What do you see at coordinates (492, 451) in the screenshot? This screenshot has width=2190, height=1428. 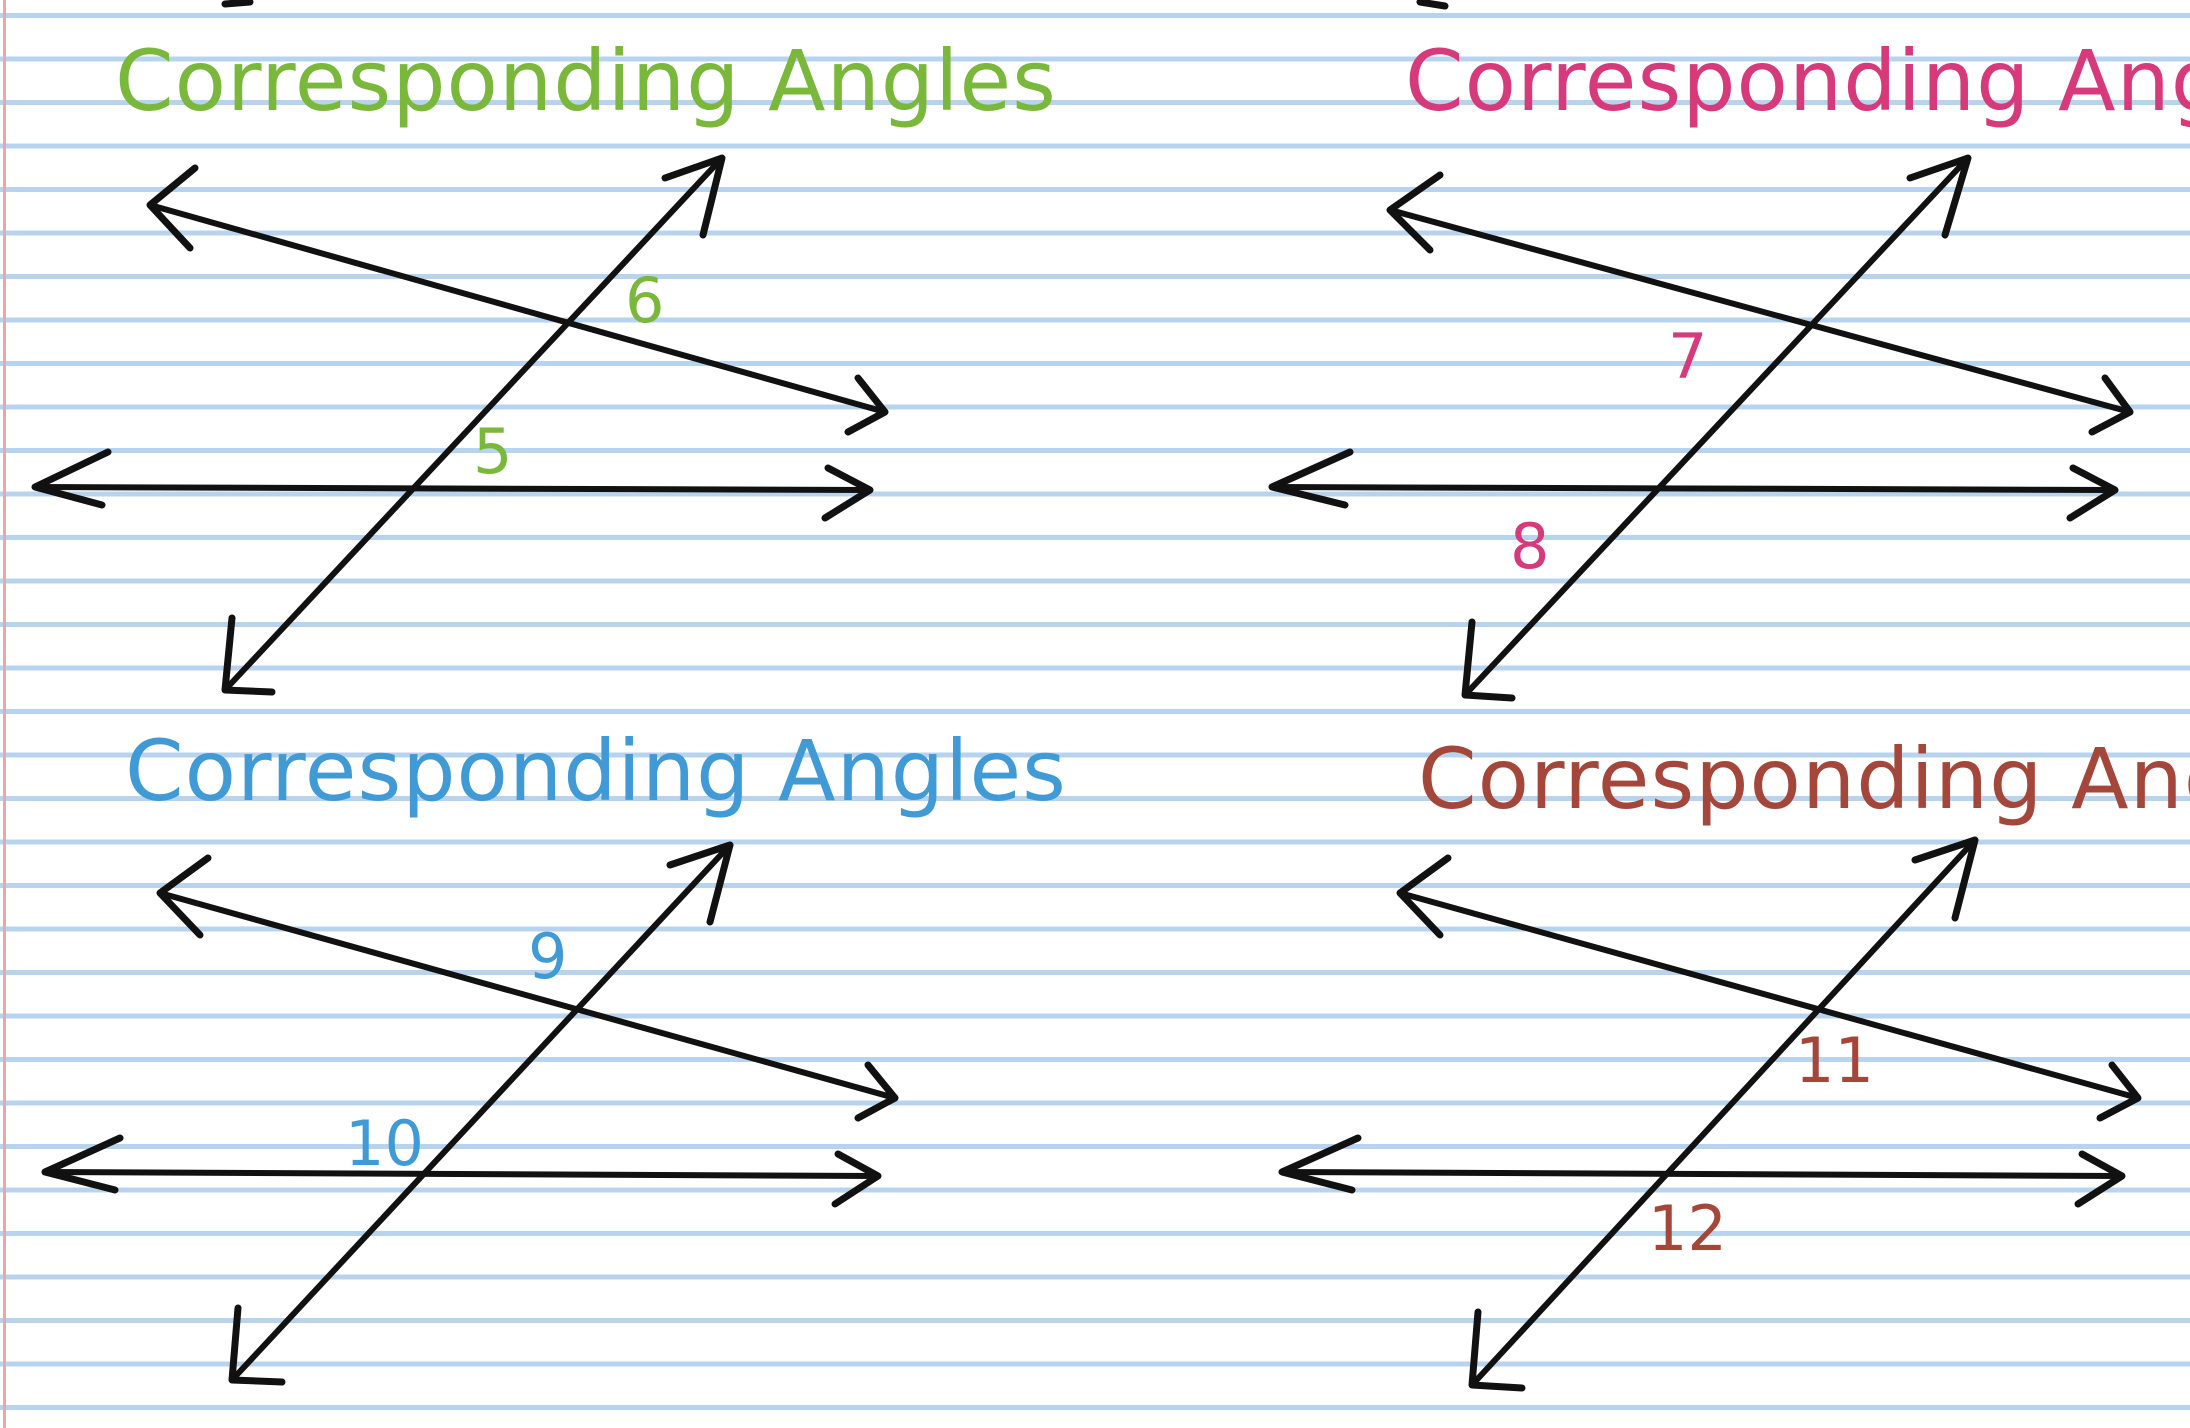 I see `angle-label-5: 5` at bounding box center [492, 451].